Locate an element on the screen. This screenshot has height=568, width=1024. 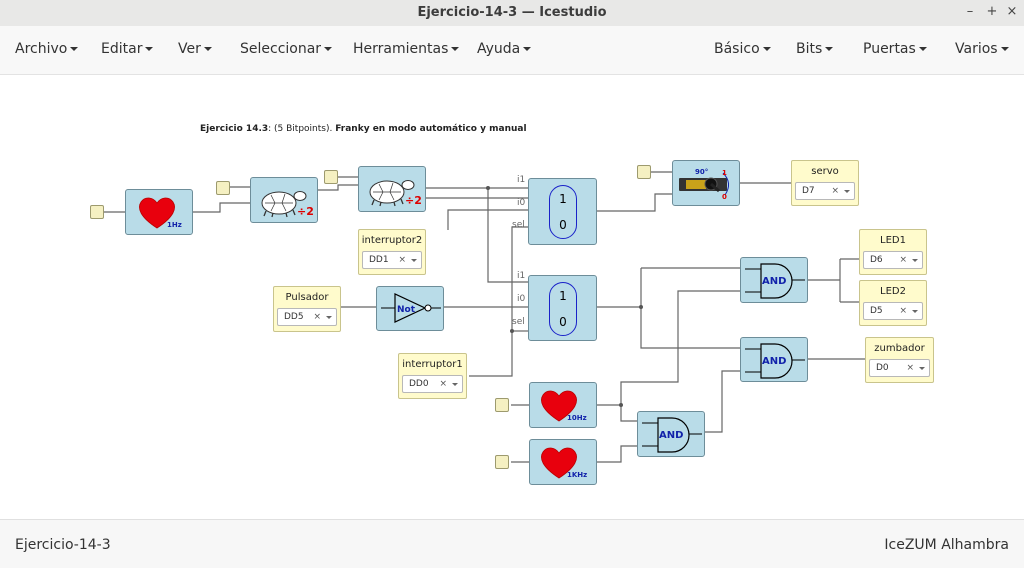
heart-icon: 10Hz is located at coordinates (564, 406).